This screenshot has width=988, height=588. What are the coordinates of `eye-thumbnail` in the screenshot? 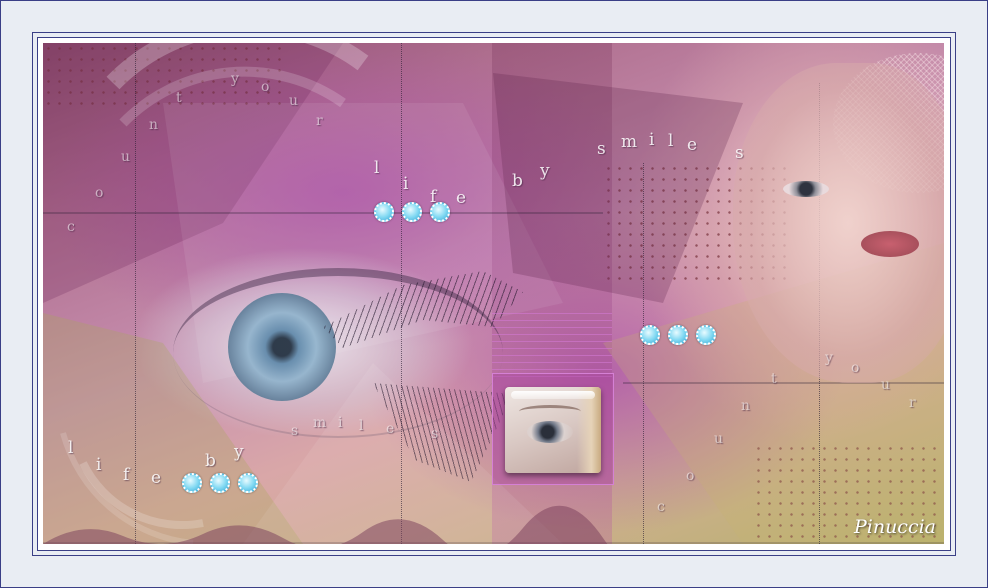 It's located at (553, 430).